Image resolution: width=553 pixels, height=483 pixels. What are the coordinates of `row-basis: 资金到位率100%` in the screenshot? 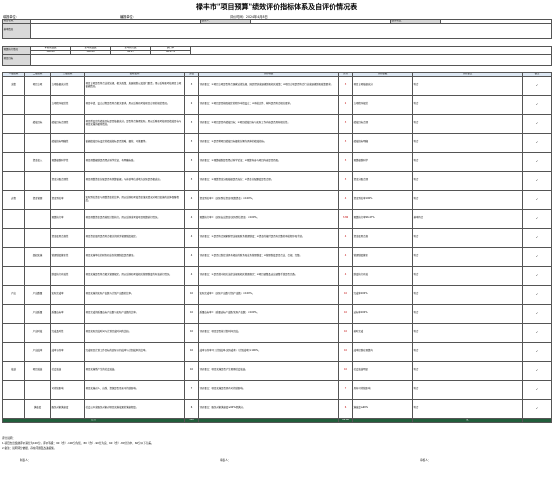 It's located at (382, 199).